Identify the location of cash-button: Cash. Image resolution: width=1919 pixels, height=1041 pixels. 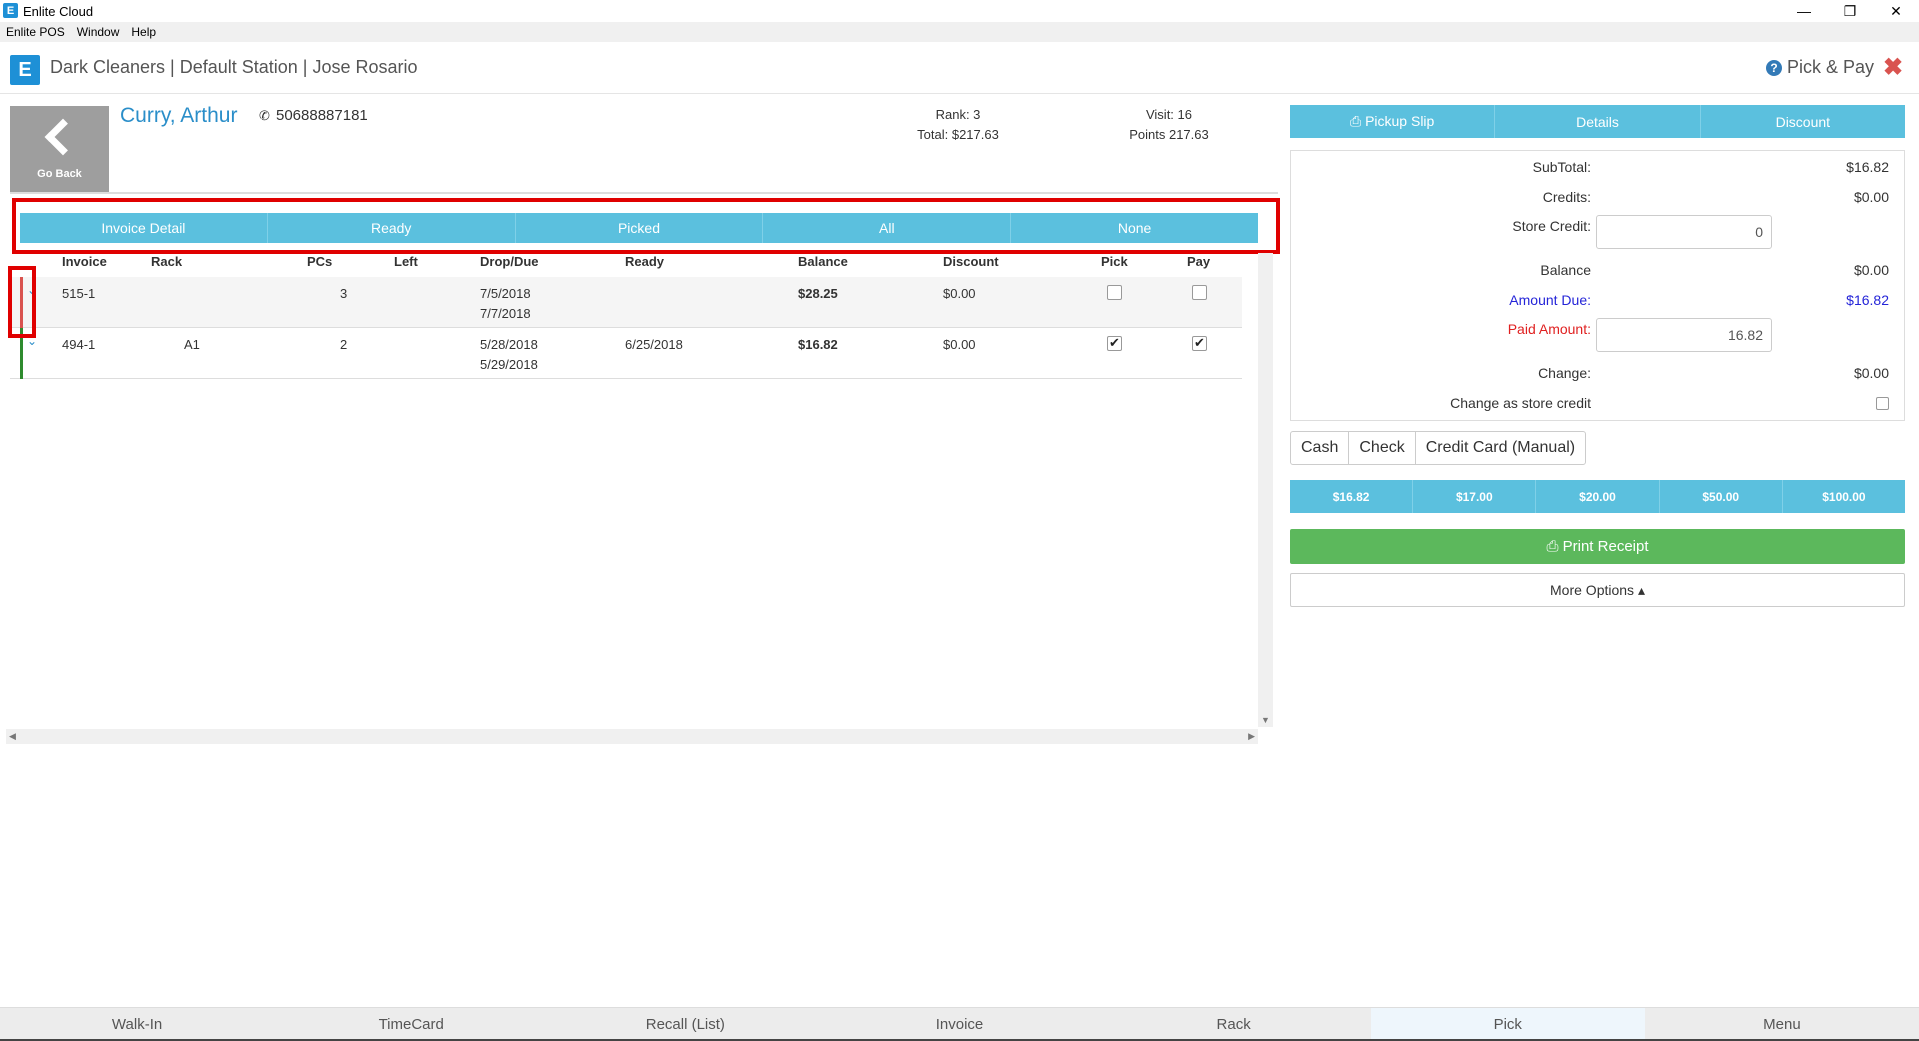
(1320, 448).